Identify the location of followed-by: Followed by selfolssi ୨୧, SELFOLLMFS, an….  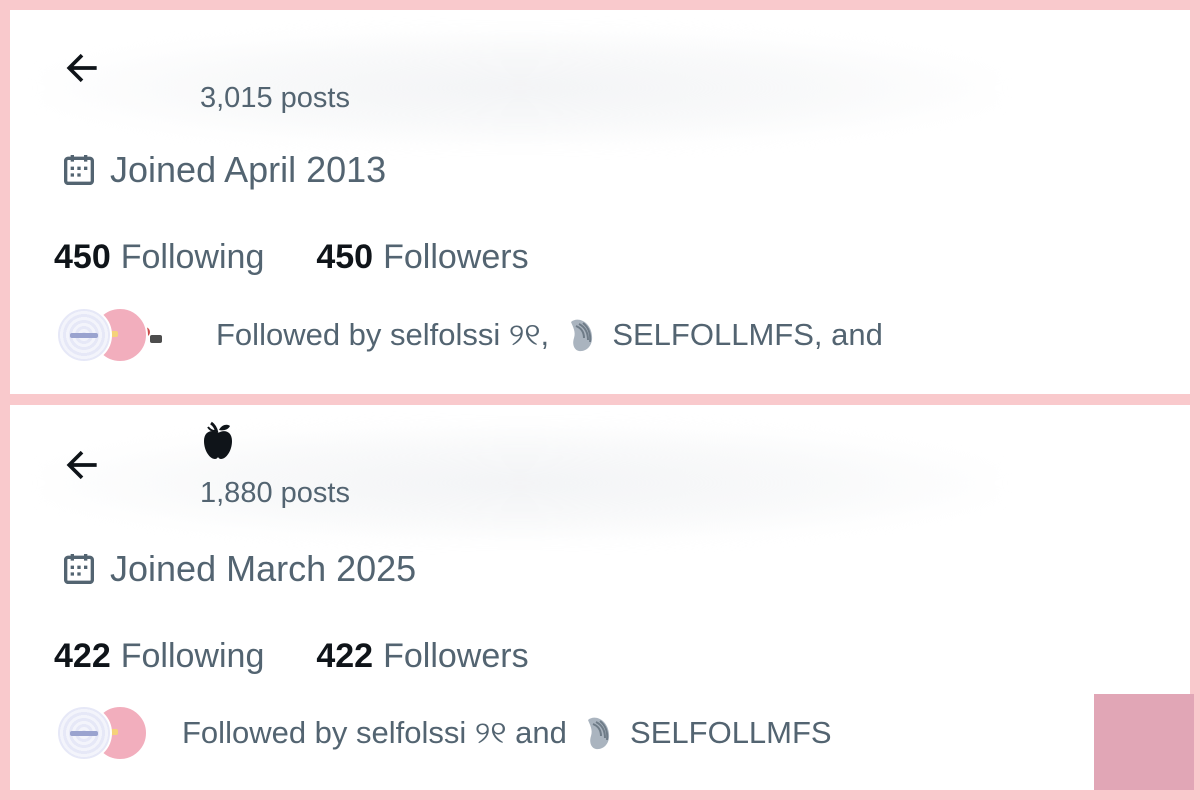
(469, 335).